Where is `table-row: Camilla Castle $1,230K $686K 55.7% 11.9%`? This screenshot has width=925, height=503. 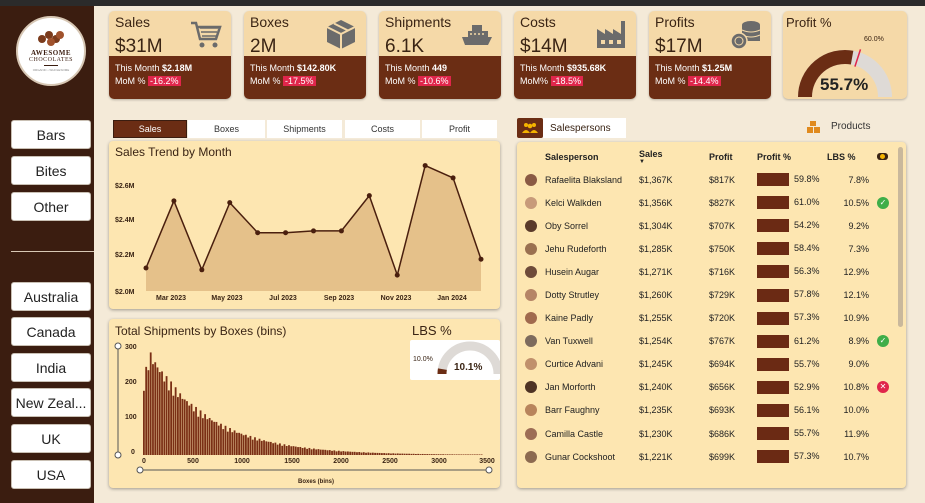
table-row: Camilla Castle $1,230K $686K 55.7% 11.9% is located at coordinates (711, 433).